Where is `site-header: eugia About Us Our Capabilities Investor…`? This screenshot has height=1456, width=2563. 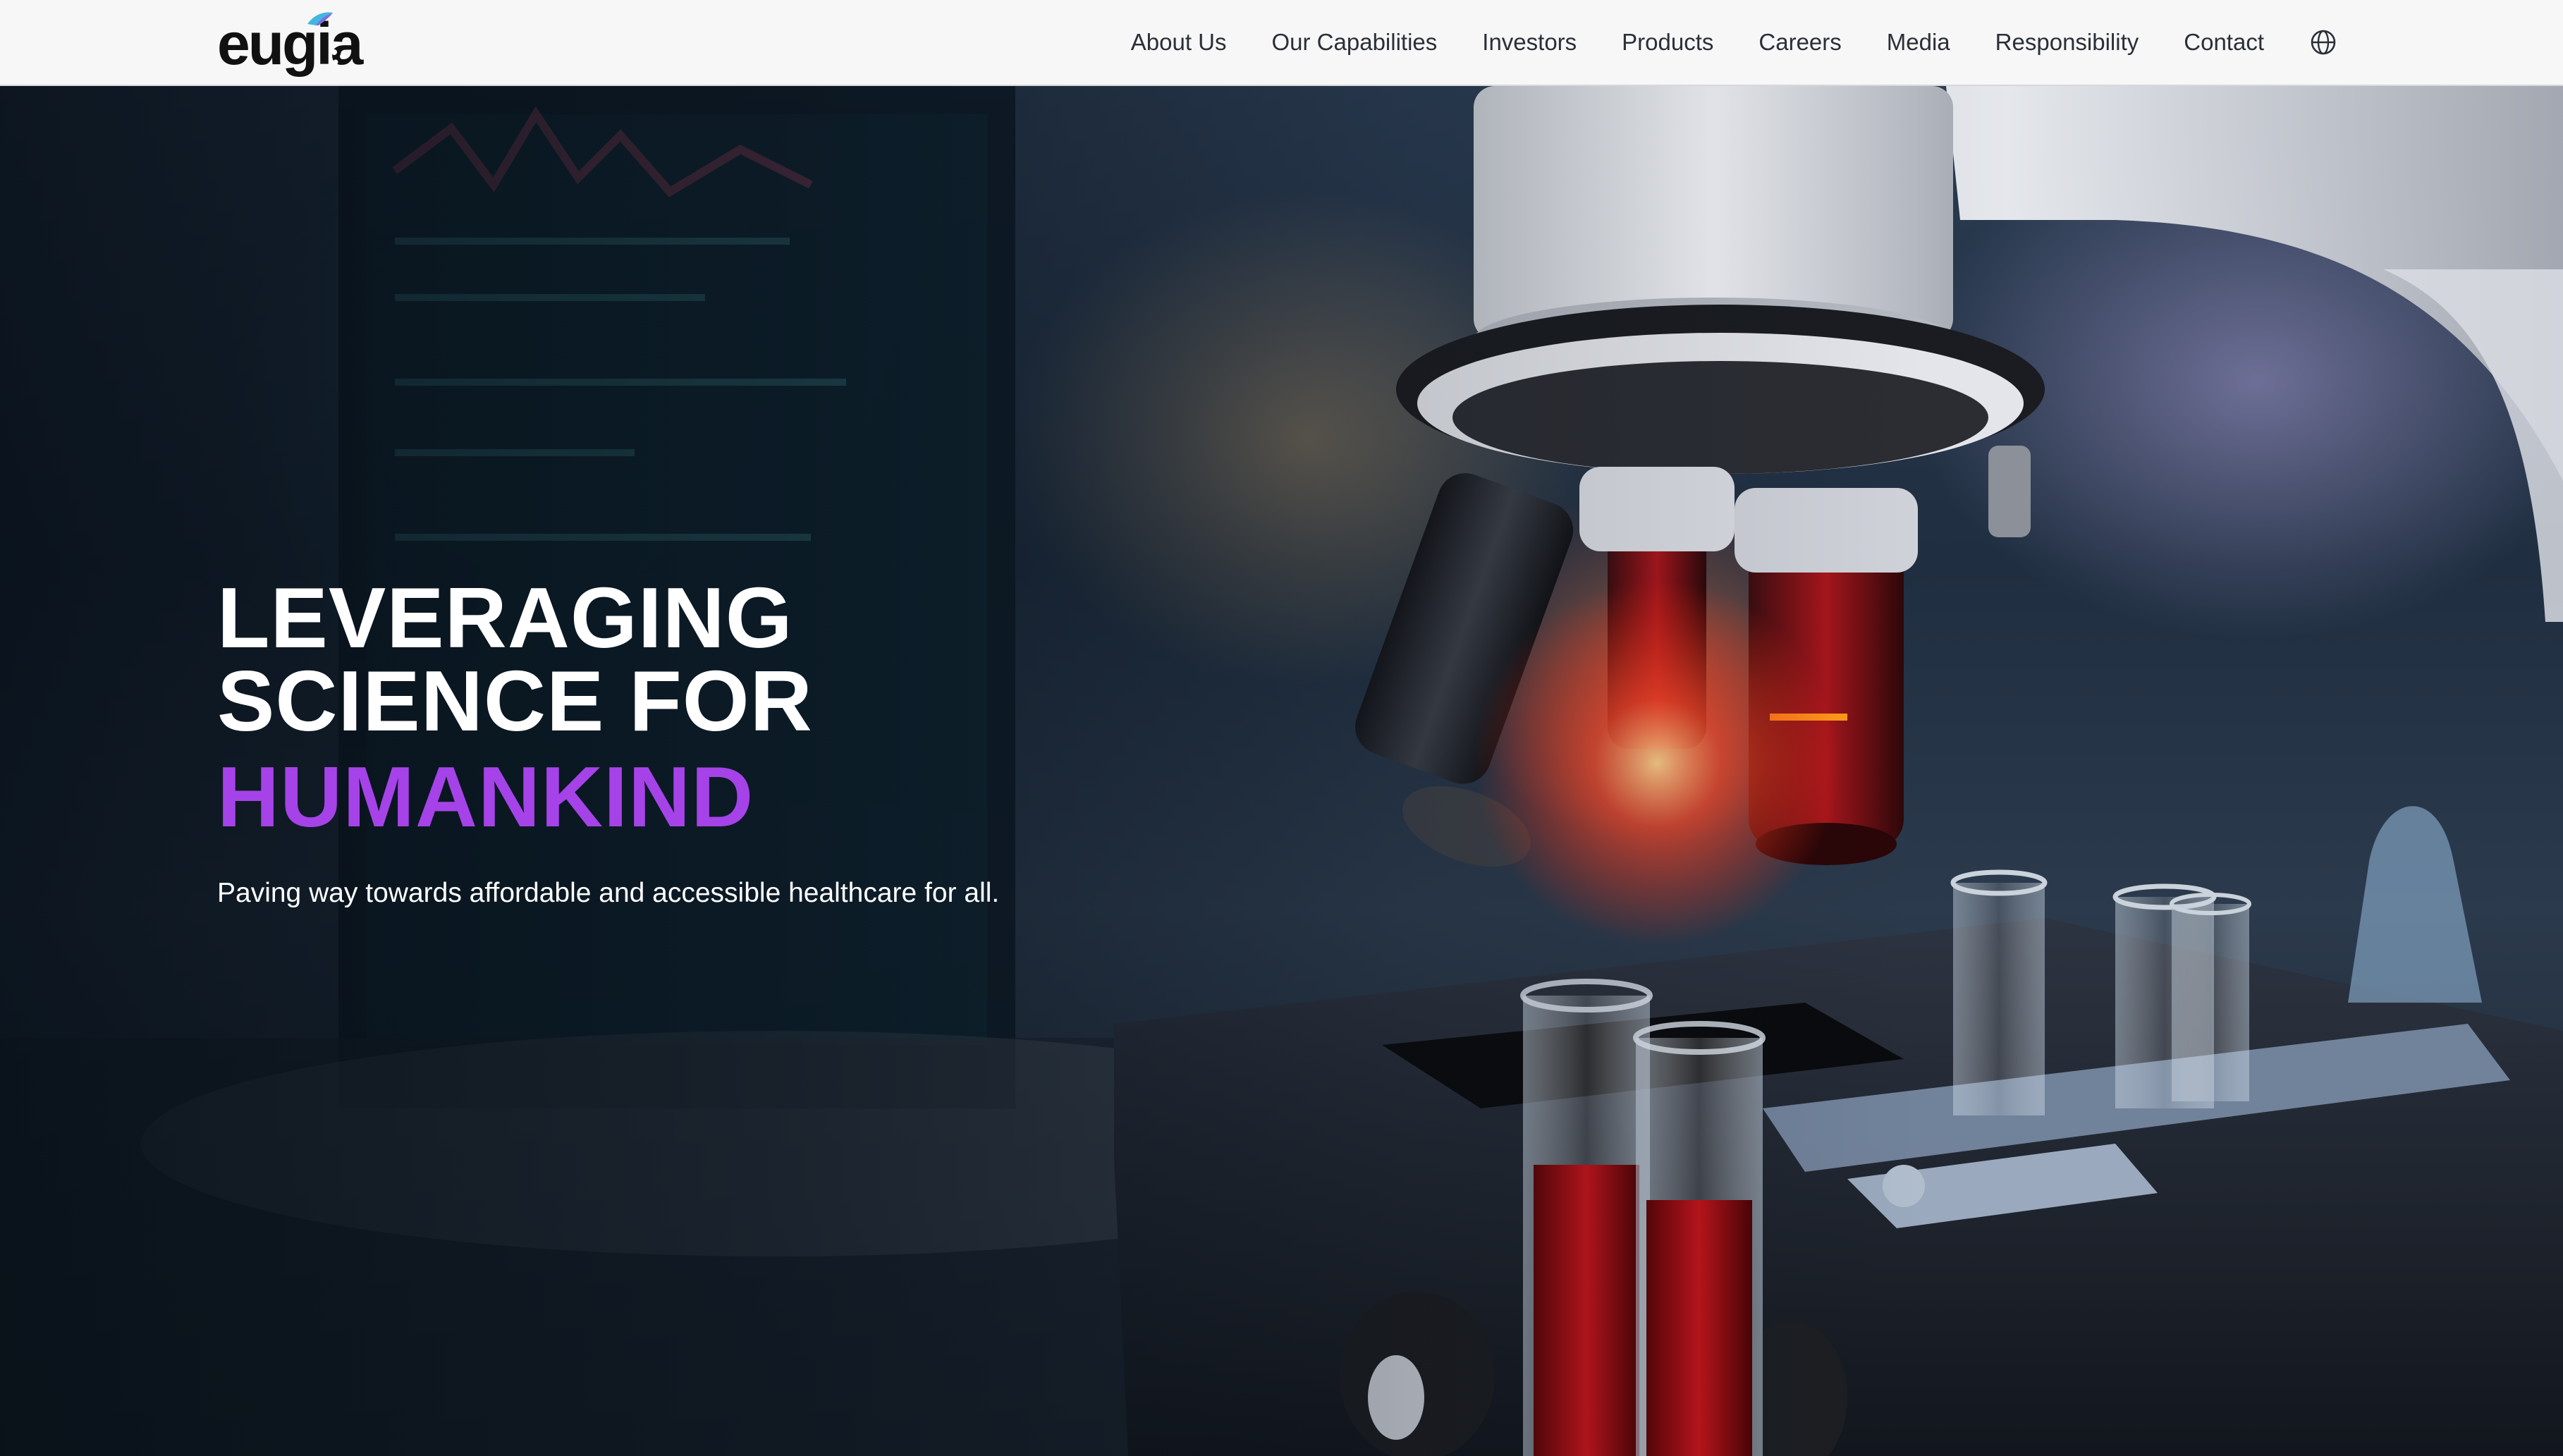
site-header: eugia About Us Our Capabilities Investor… is located at coordinates (1281, 43).